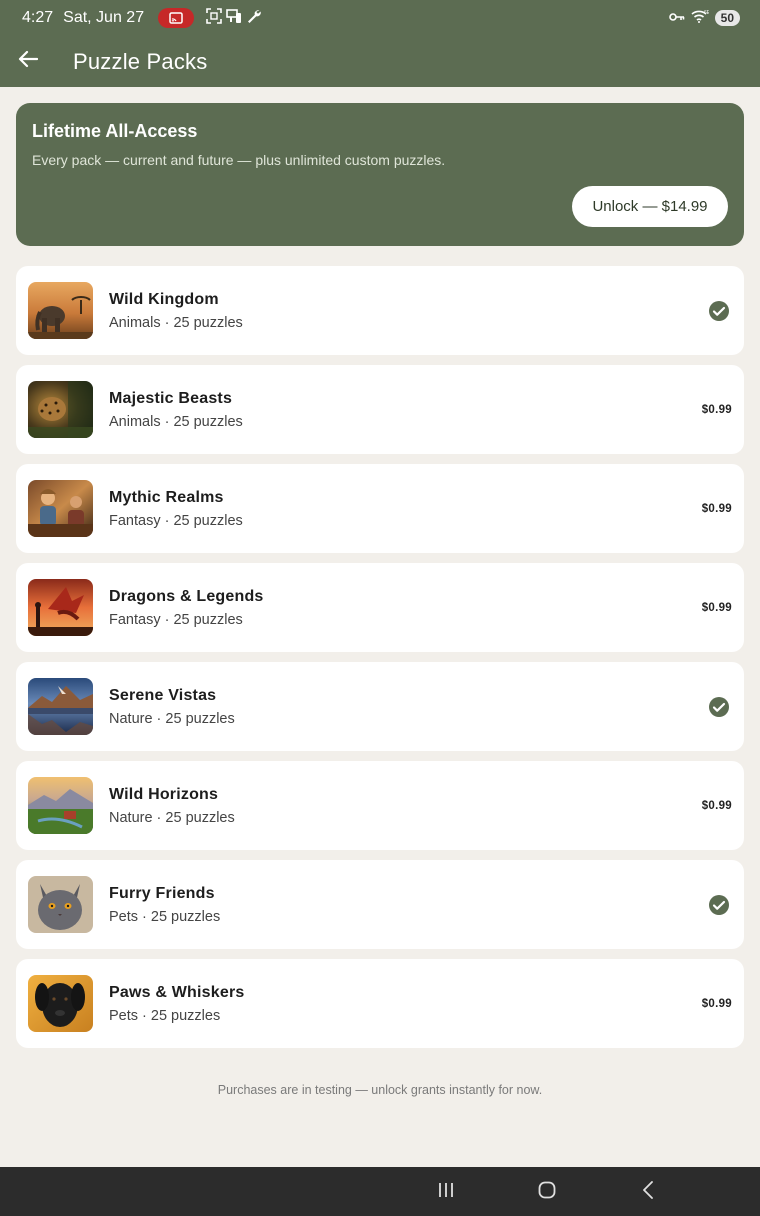 The width and height of the screenshot is (760, 1216). Describe the element at coordinates (254, 18) in the screenshot. I see `wrench-icon` at that location.